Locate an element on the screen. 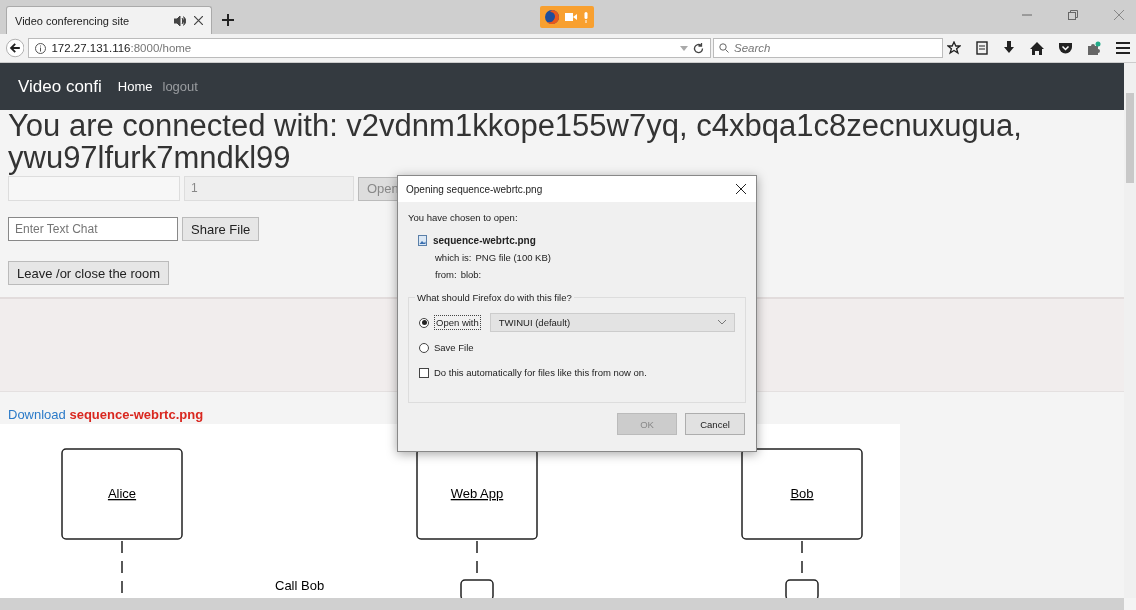 The image size is (1136, 610). participant-box: Bob is located at coordinates (802, 494).